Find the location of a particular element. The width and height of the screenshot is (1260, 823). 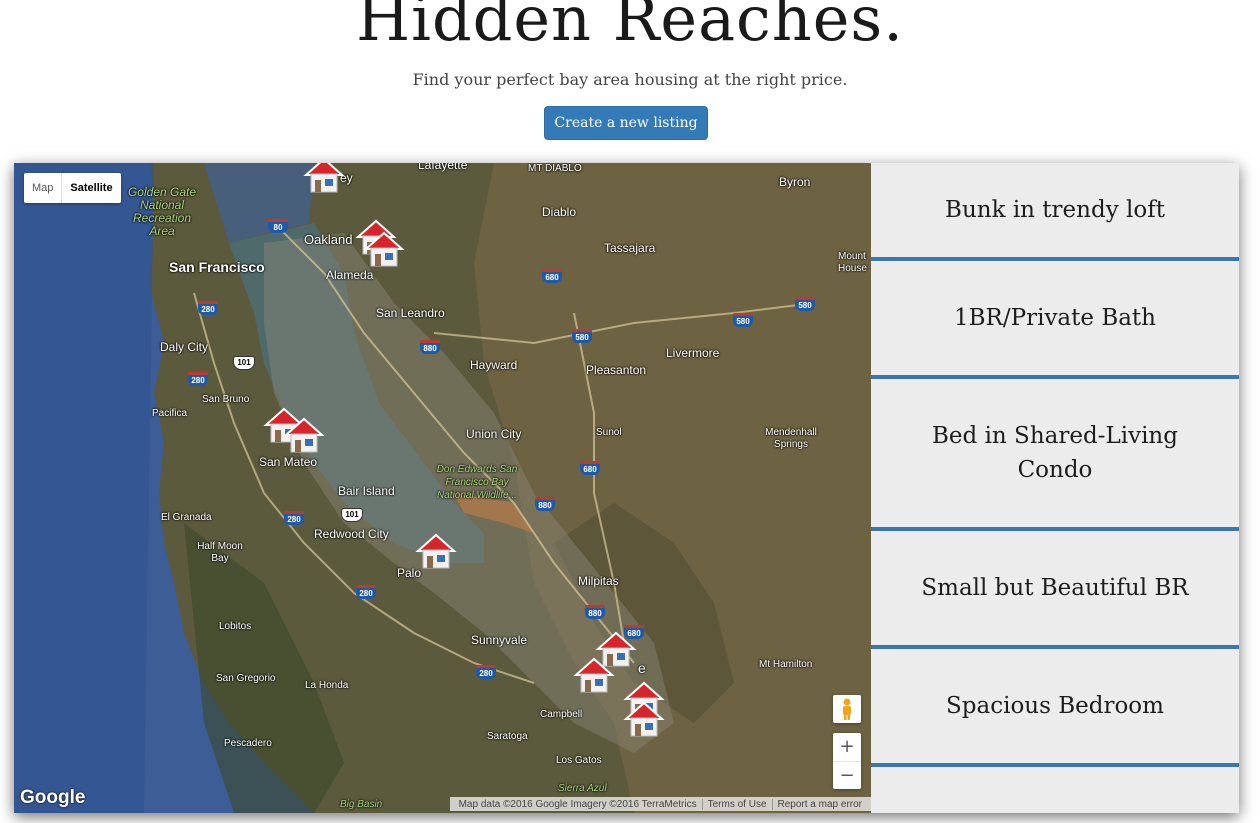

map-label-pacifica: Pacifica is located at coordinates (170, 413).